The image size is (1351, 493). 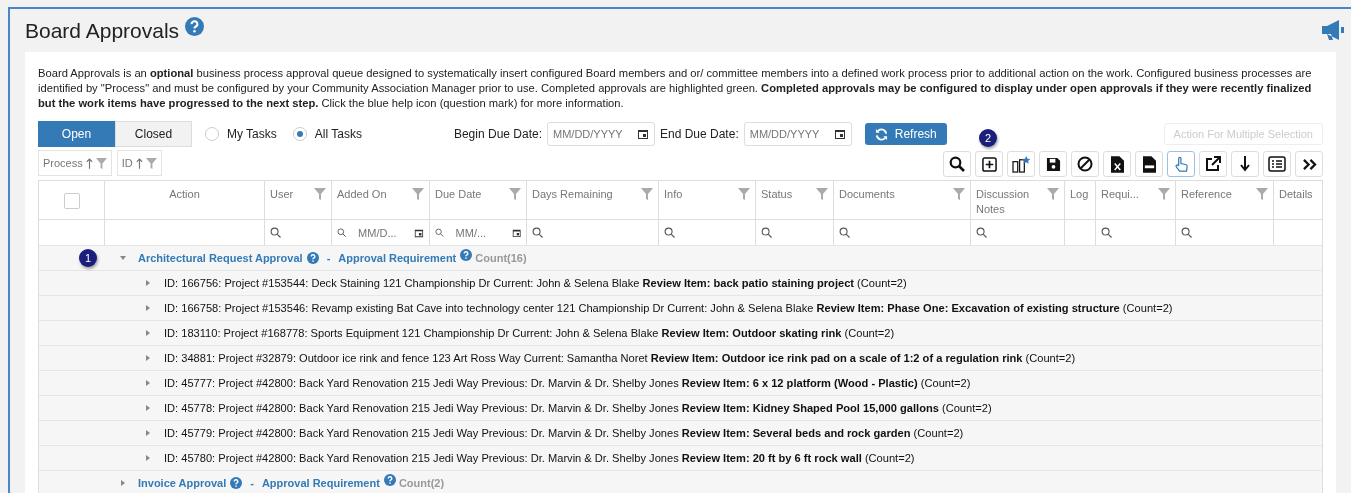 I want to click on external-link-icon, so click(x=1213, y=164).